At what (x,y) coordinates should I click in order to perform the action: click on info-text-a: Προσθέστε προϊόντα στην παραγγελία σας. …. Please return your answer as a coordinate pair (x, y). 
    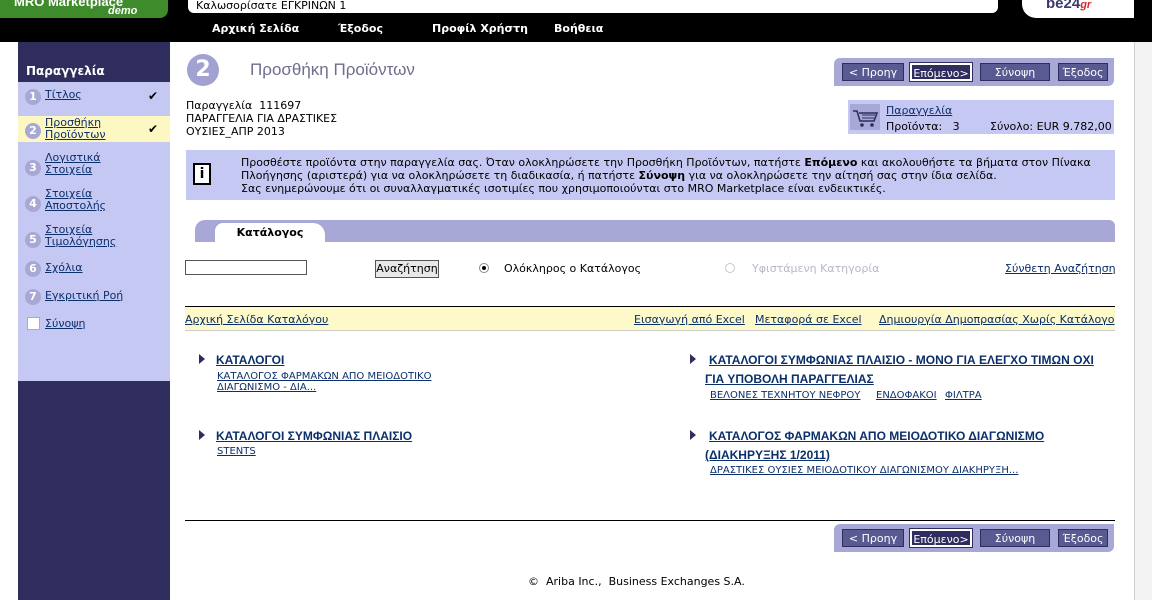
    Looking at the image, I should click on (523, 162).